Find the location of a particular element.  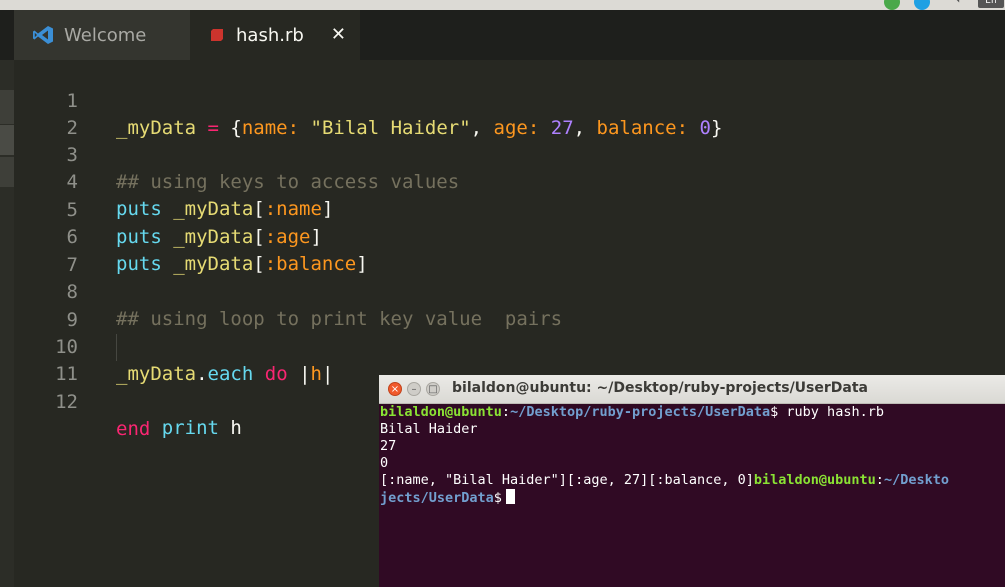

terminal-output-line: Bilal Haider is located at coordinates (429, 429).